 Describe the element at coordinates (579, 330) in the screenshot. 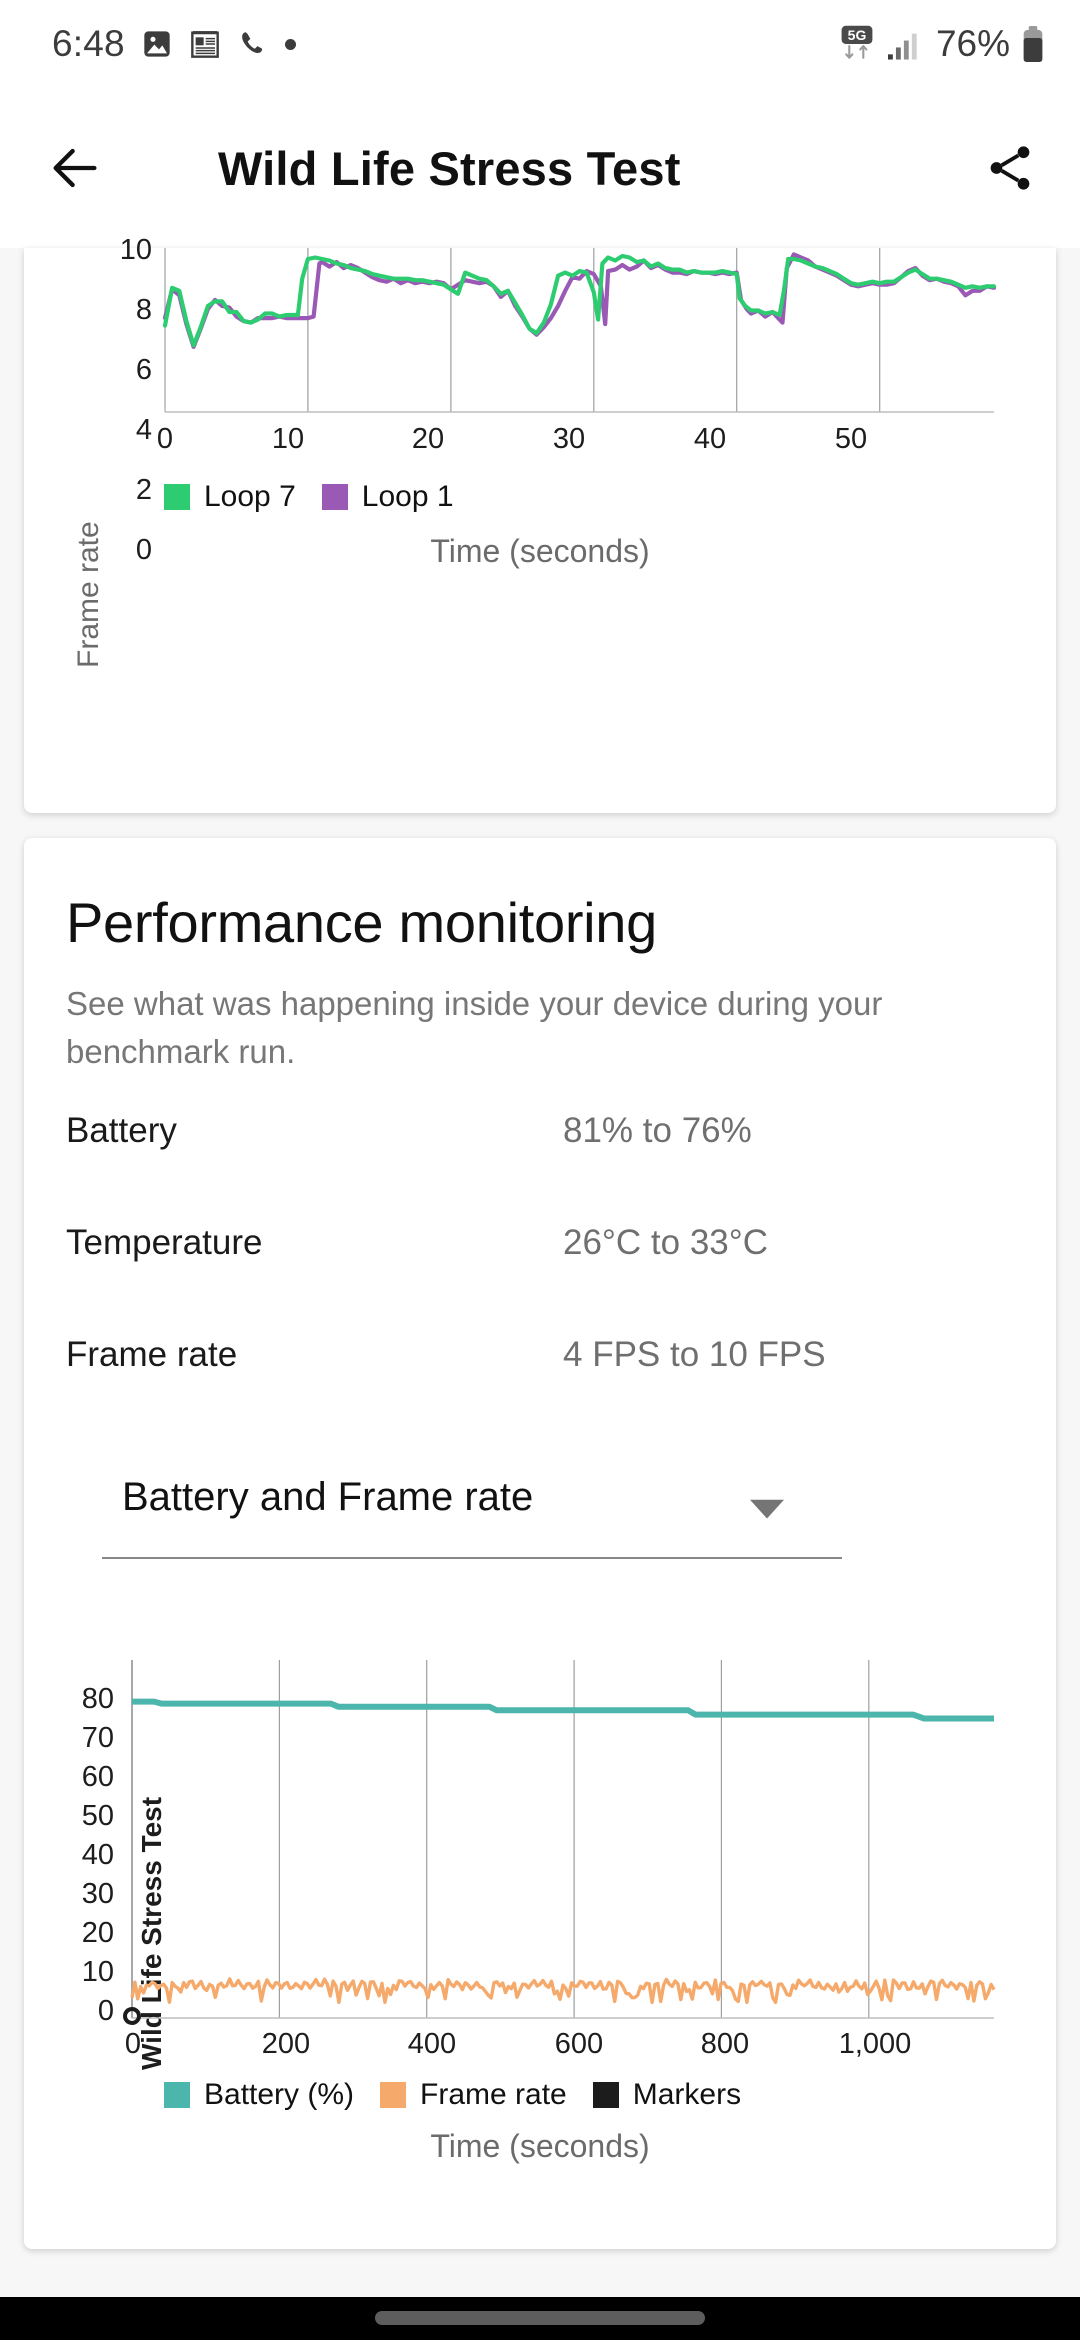

I see `frame-rate-plot-area` at that location.